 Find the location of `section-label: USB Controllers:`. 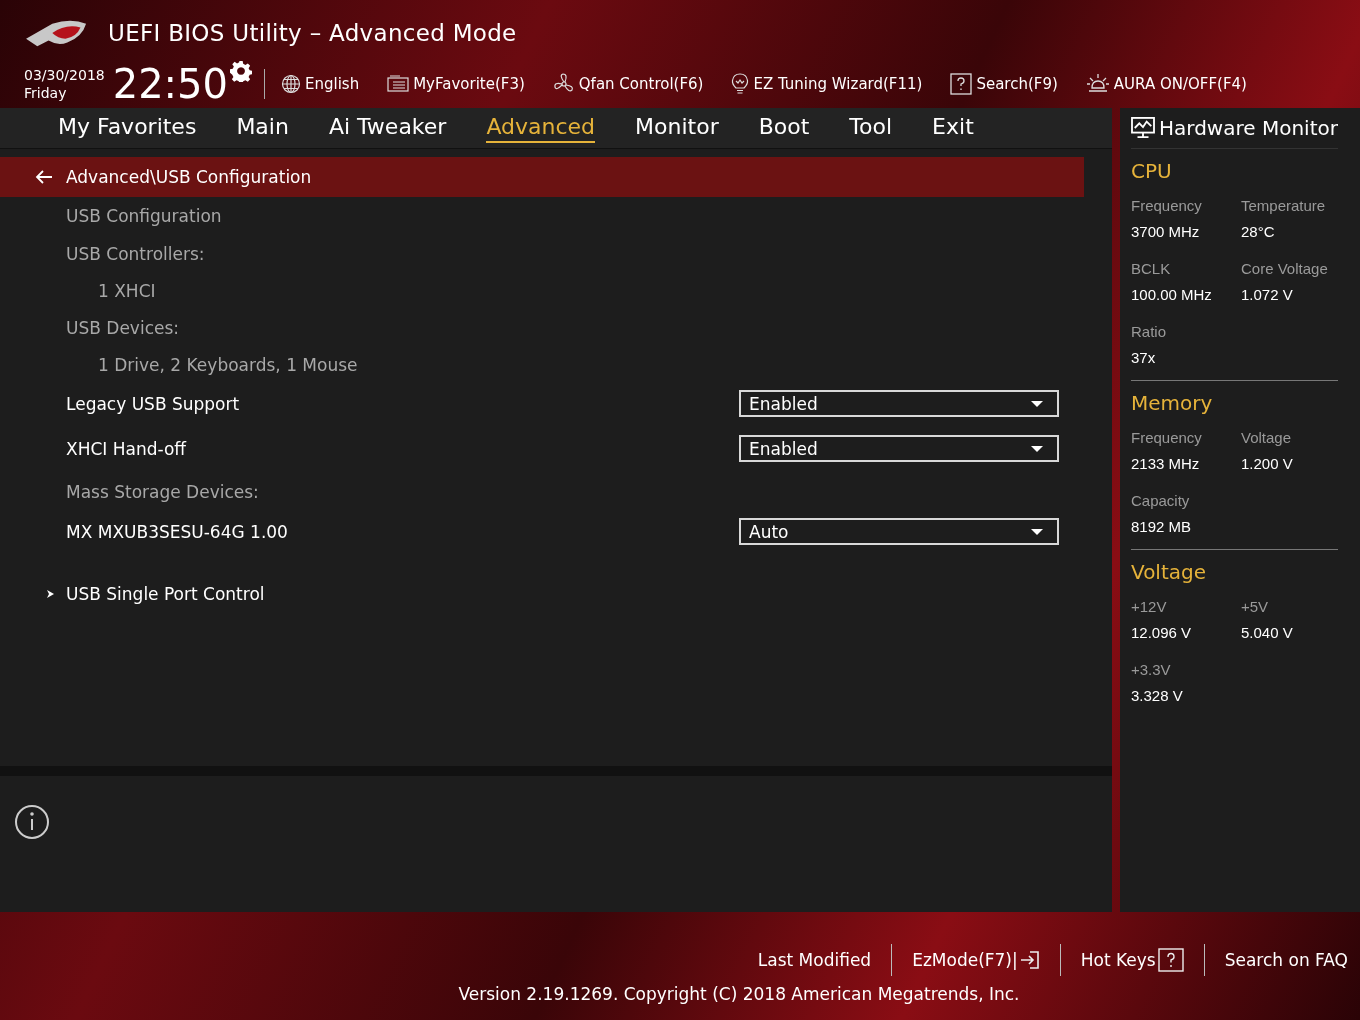

section-label: USB Controllers: is located at coordinates (135, 254).